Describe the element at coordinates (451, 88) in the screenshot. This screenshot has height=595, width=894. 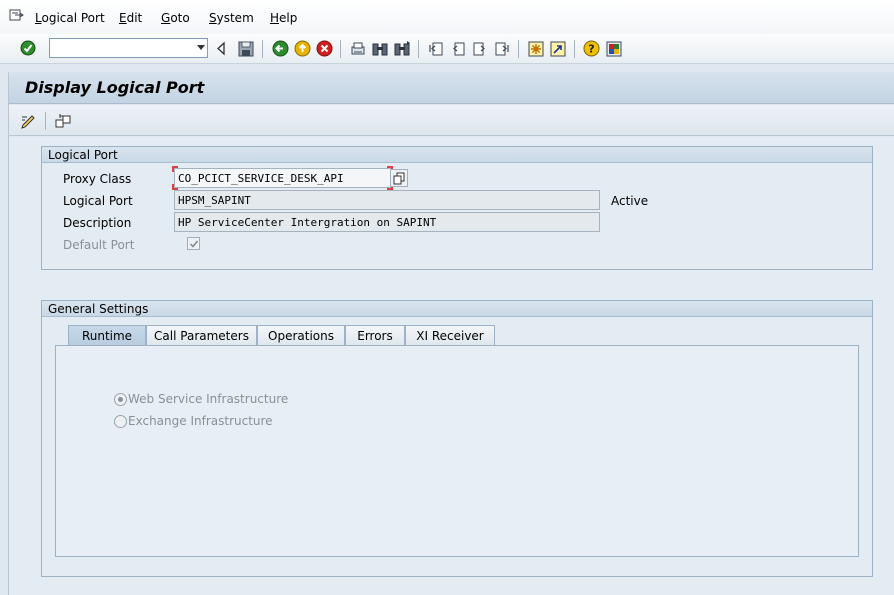
I see `title-bar: Display Logical Port` at that location.